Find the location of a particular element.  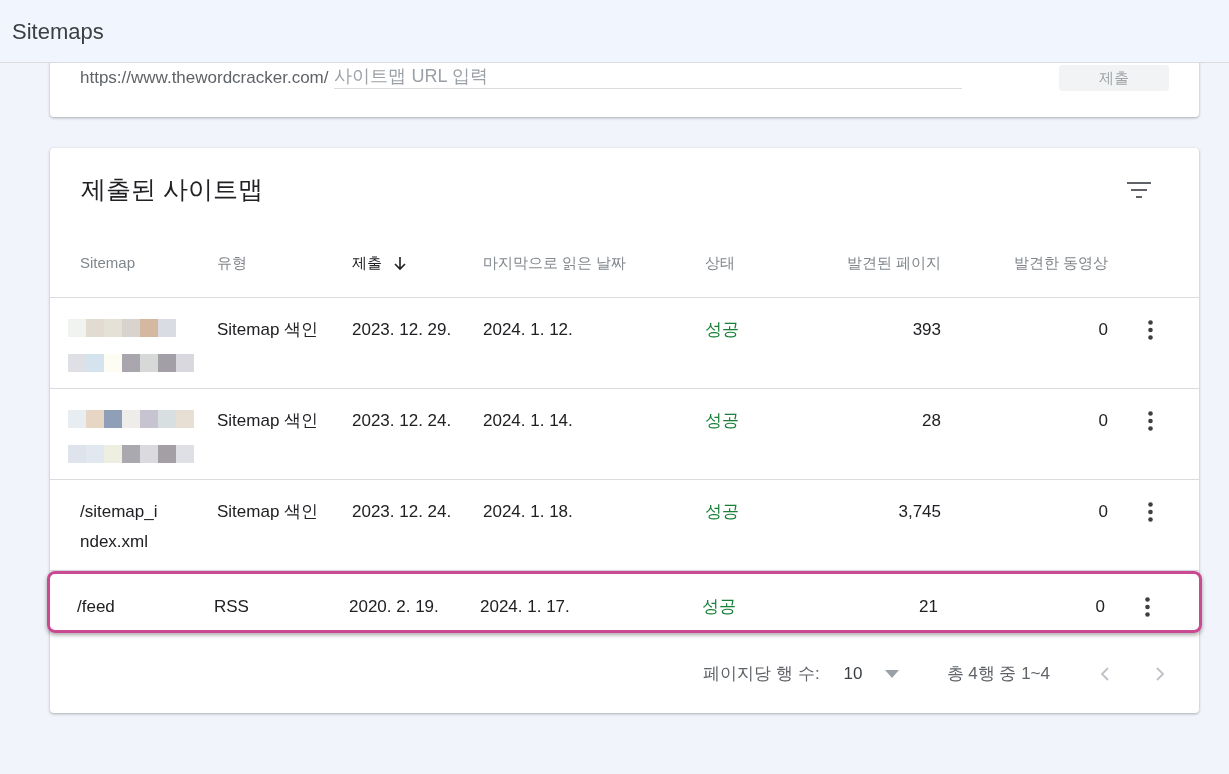

page-count: 28 is located at coordinates (931, 421).